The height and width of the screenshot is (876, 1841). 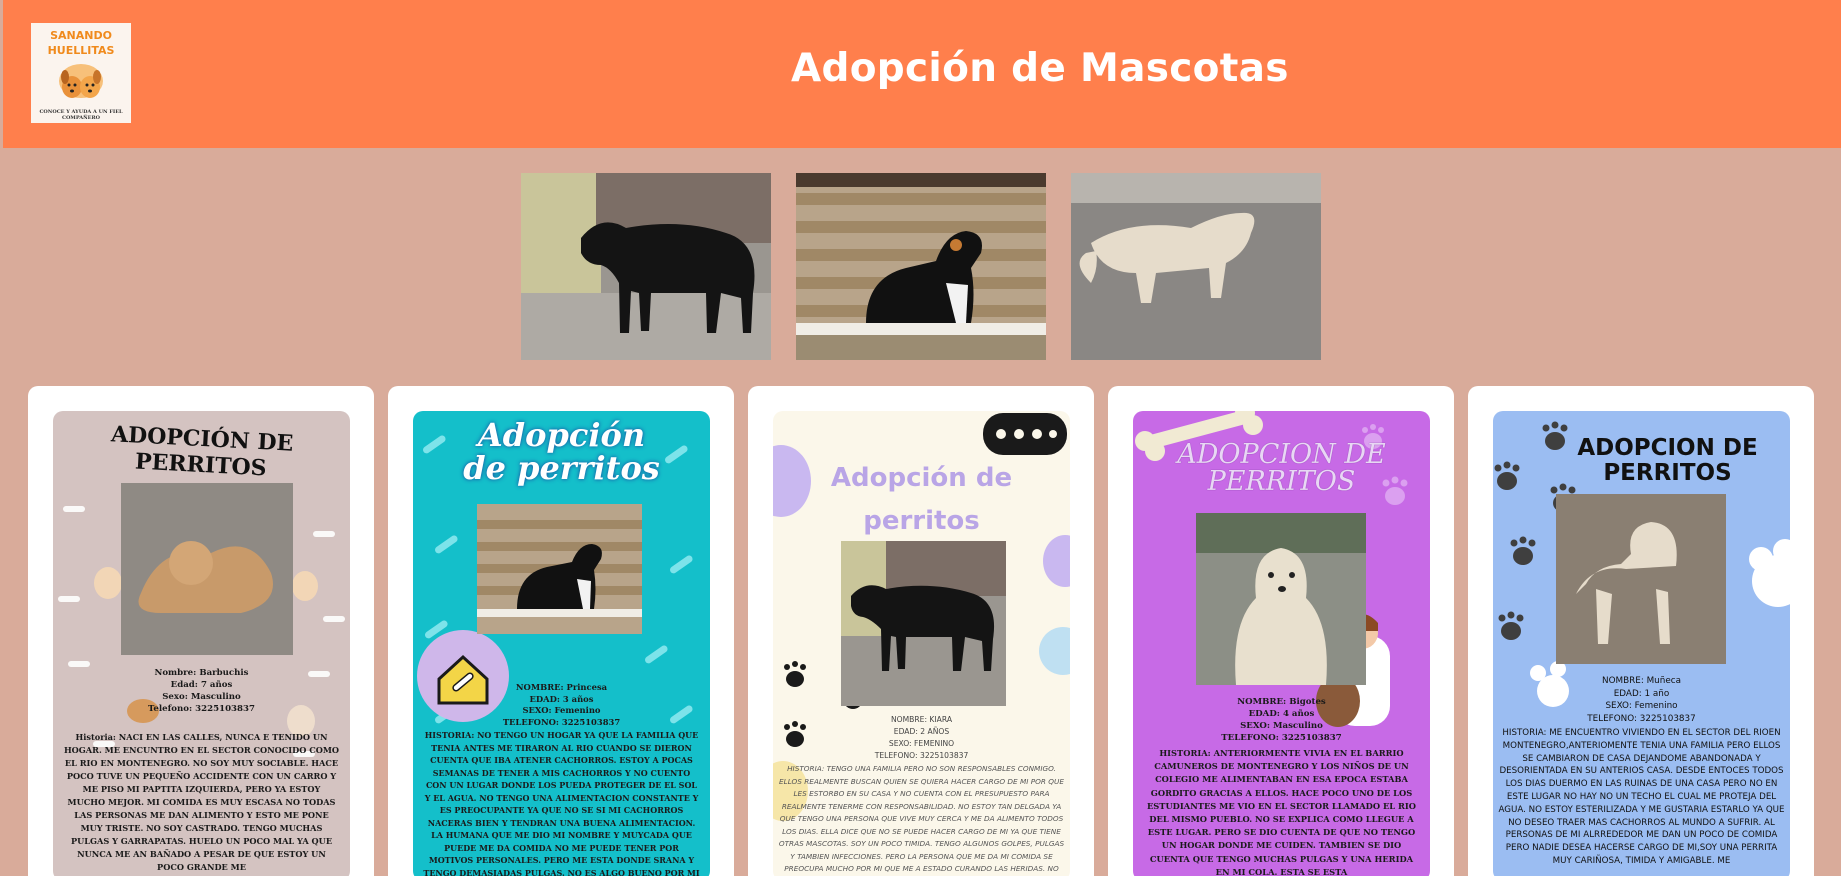 I want to click on pet-photo-kiara, so click(x=923, y=623).